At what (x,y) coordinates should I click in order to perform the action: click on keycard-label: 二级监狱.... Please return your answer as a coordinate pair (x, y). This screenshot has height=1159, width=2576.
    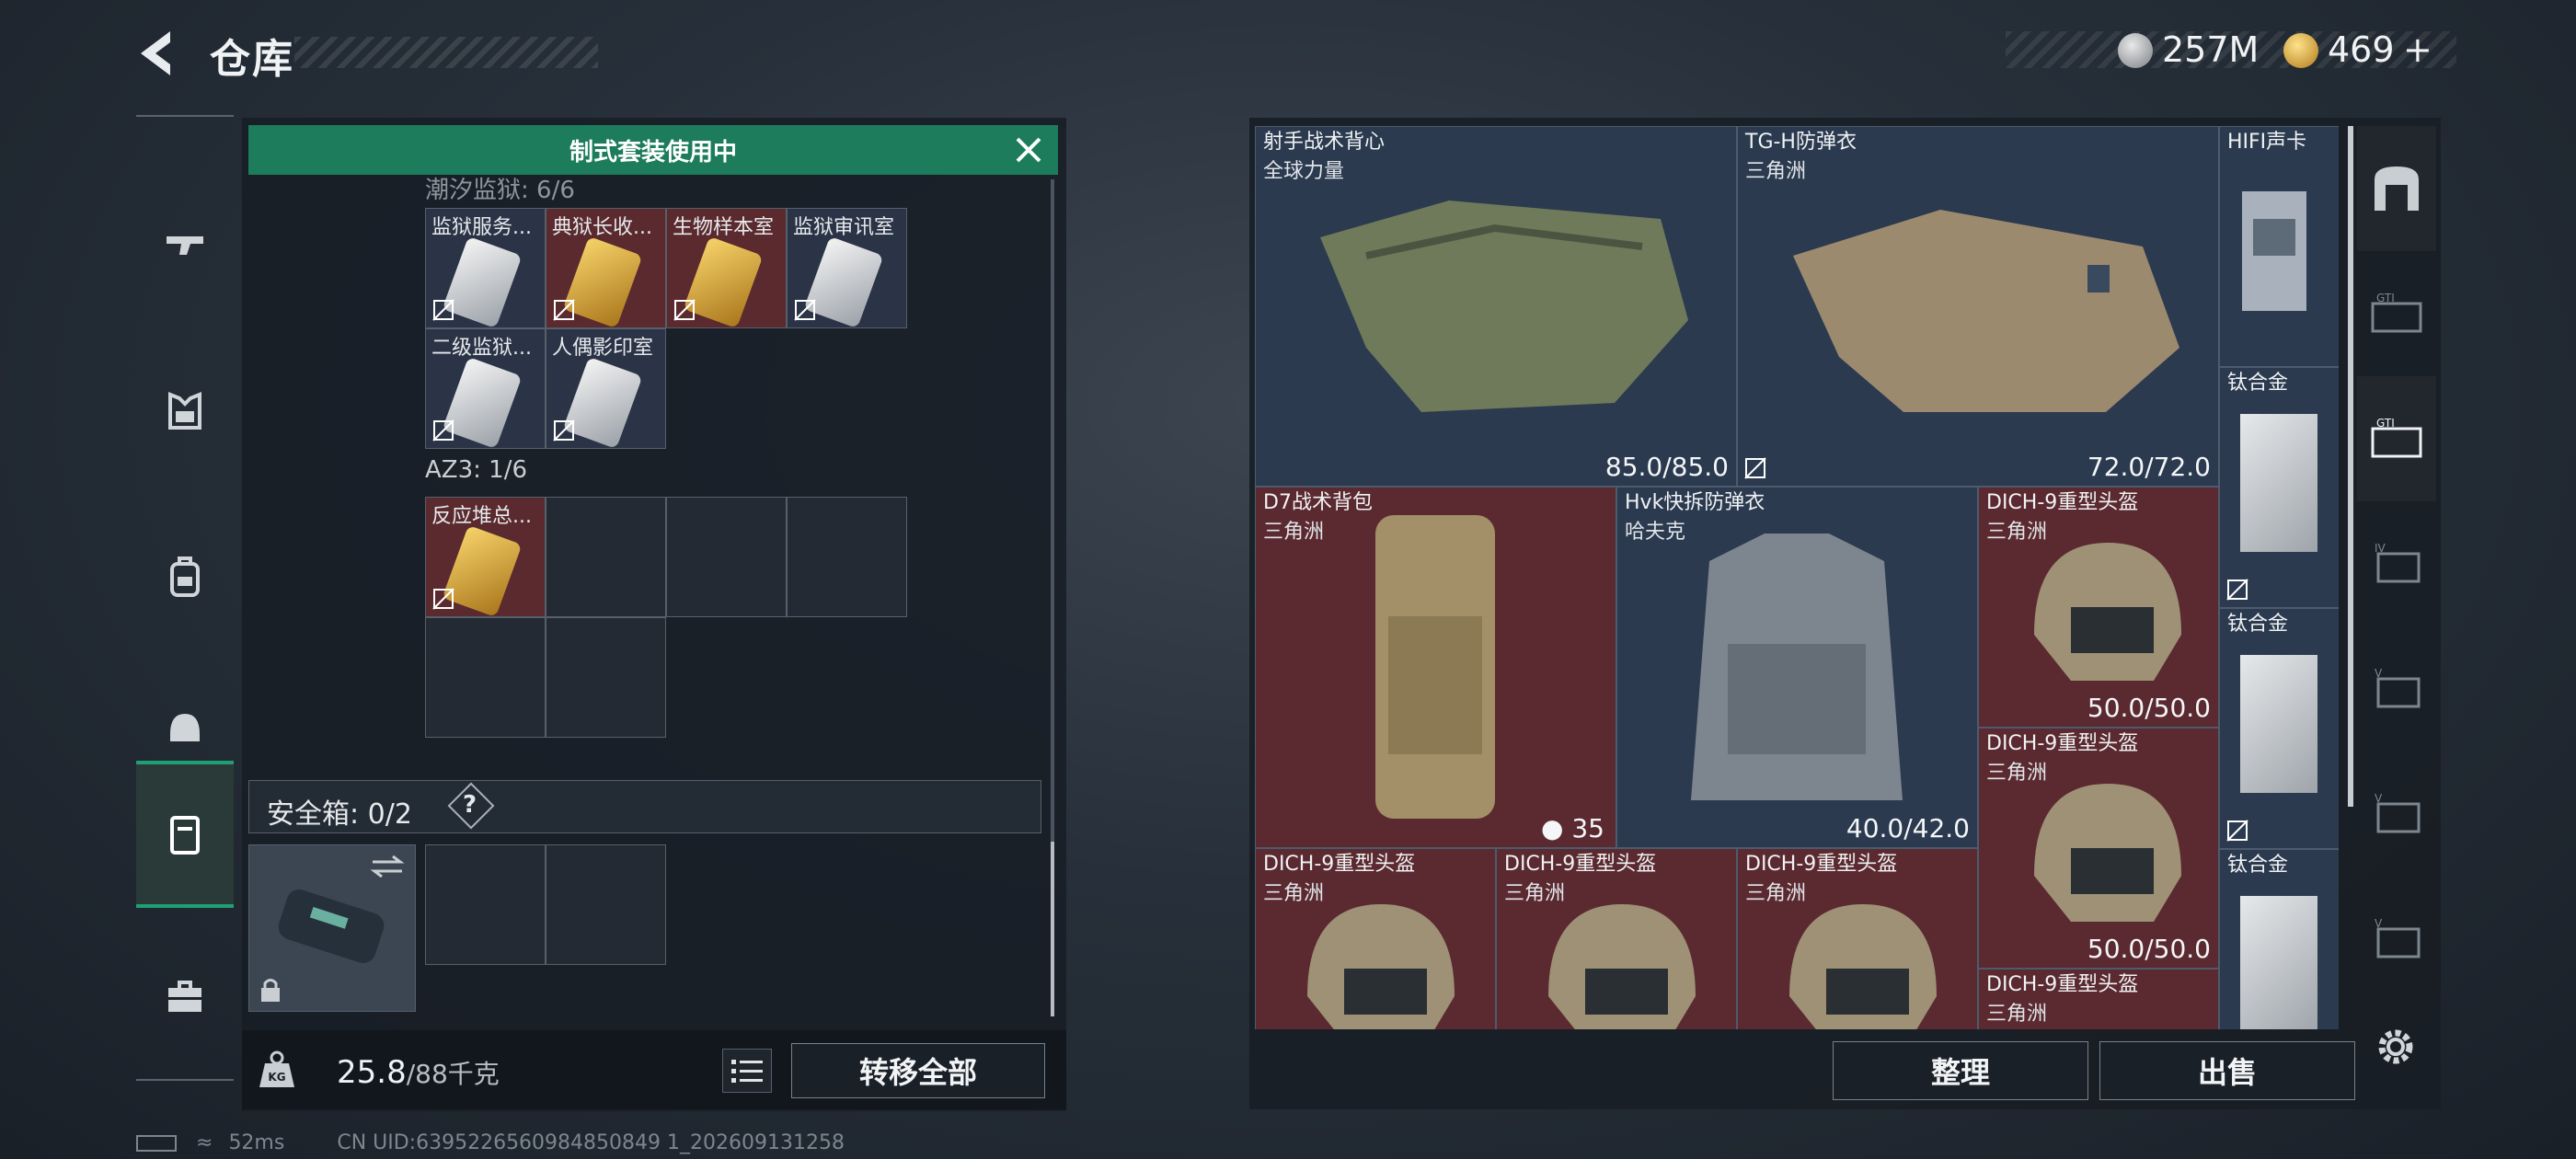
    Looking at the image, I should click on (481, 348).